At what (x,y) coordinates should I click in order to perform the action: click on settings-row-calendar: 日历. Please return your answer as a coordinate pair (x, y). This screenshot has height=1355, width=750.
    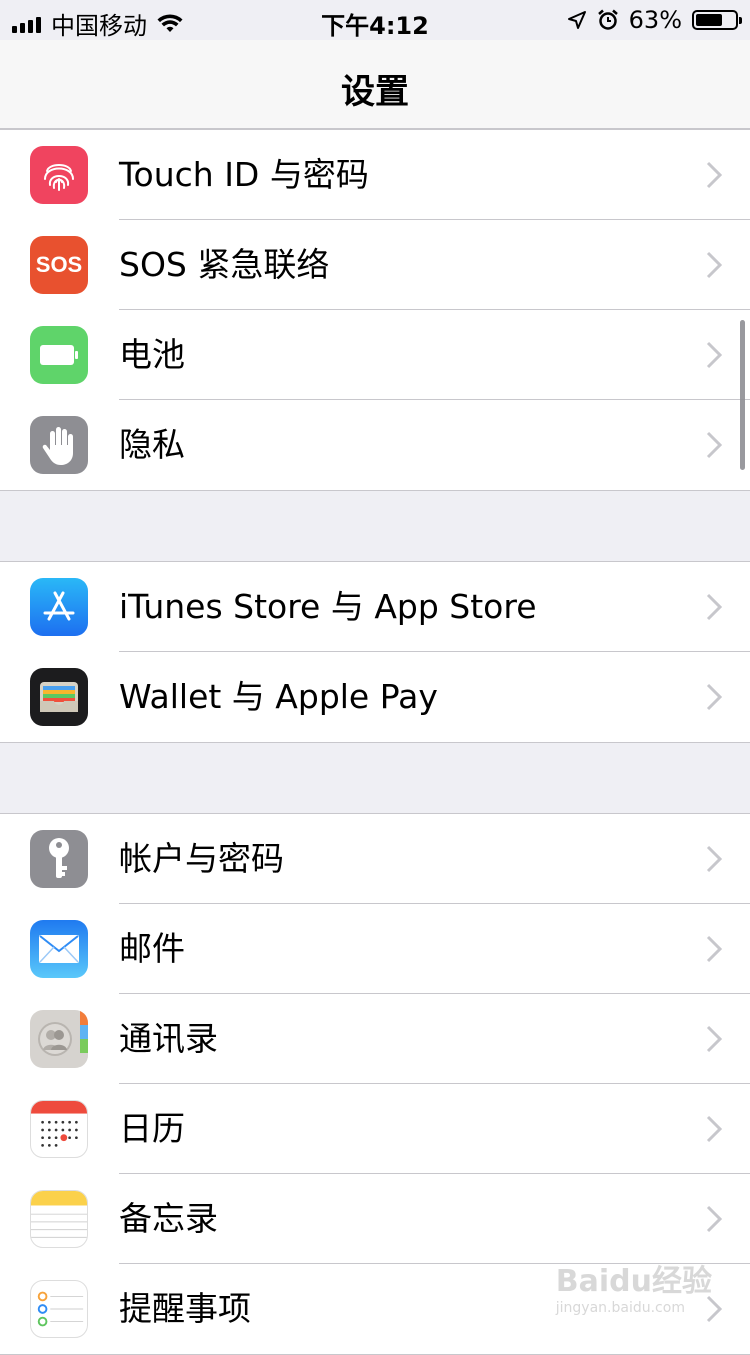
    Looking at the image, I should click on (375, 1129).